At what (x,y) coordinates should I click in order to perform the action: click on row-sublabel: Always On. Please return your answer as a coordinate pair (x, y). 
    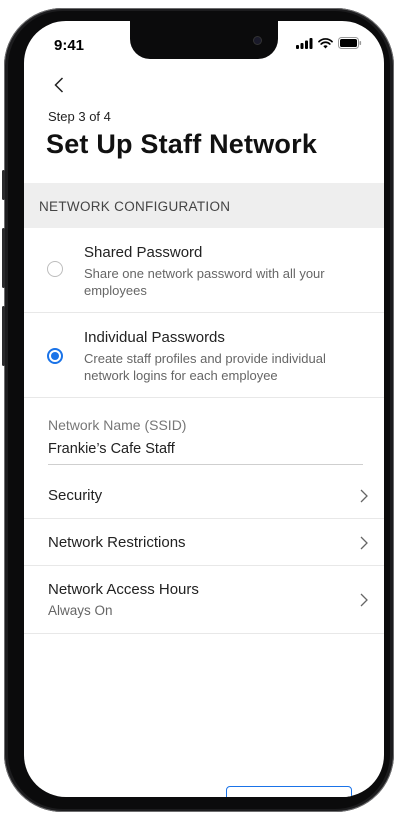
    Looking at the image, I should click on (80, 610).